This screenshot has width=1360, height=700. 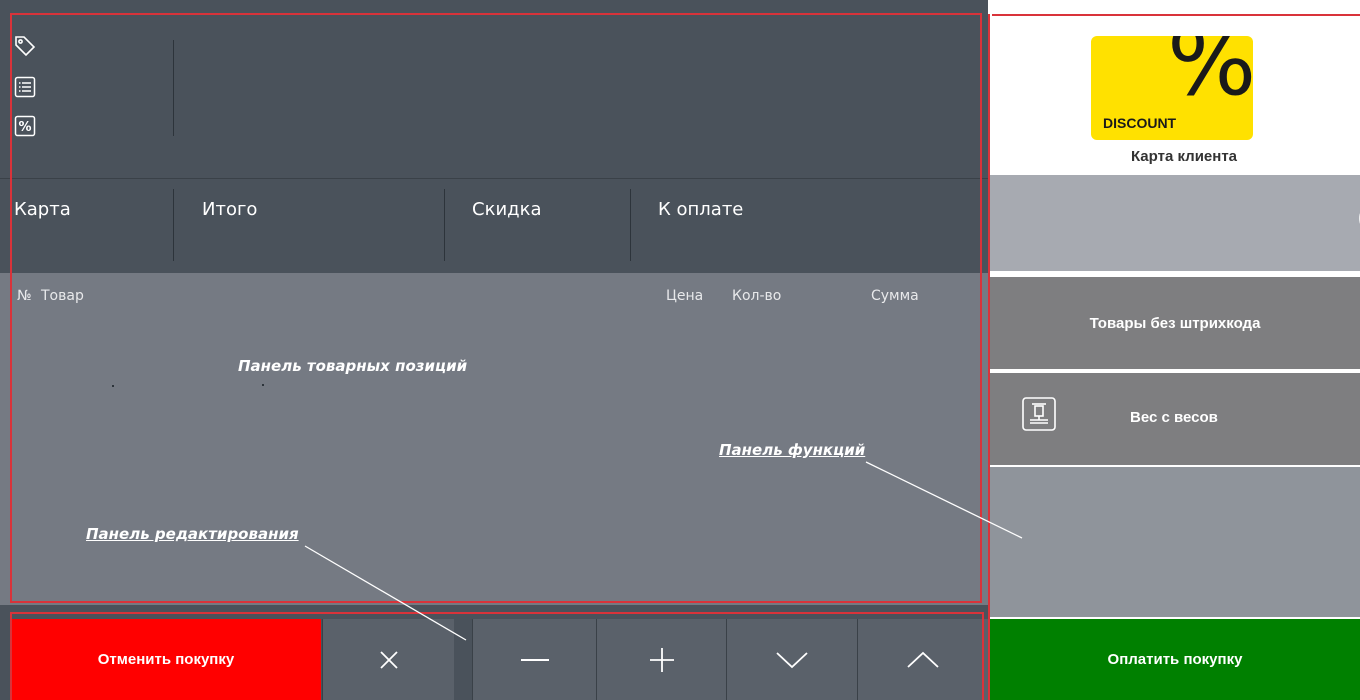 I want to click on list-icon, so click(x=25, y=87).